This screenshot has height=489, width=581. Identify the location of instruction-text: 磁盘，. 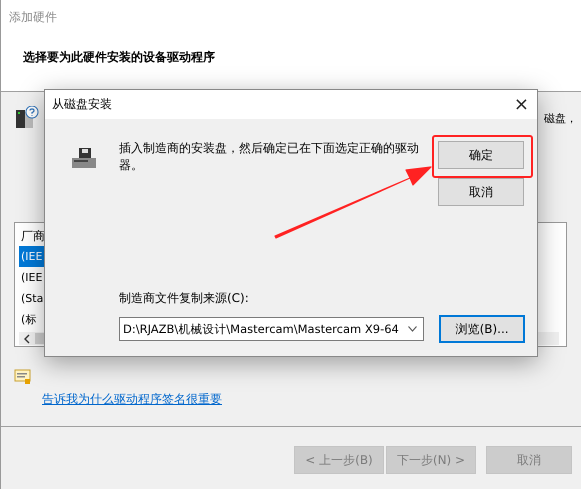
(560, 118).